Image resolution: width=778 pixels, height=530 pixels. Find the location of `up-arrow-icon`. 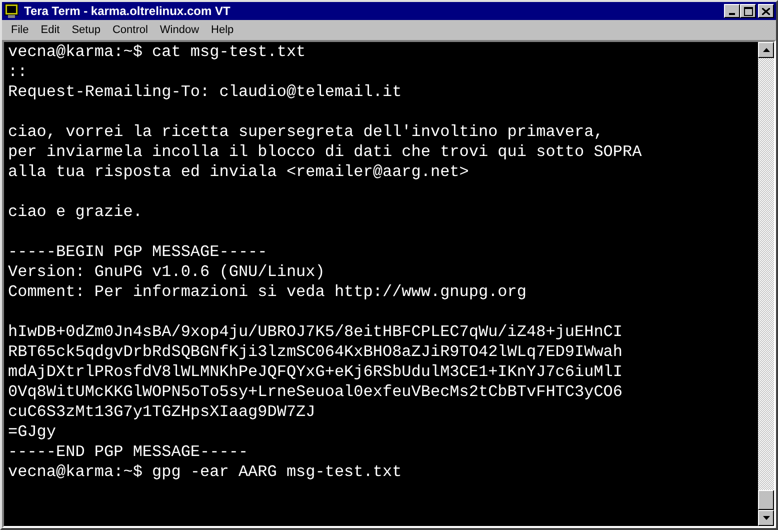

up-arrow-icon is located at coordinates (766, 50).